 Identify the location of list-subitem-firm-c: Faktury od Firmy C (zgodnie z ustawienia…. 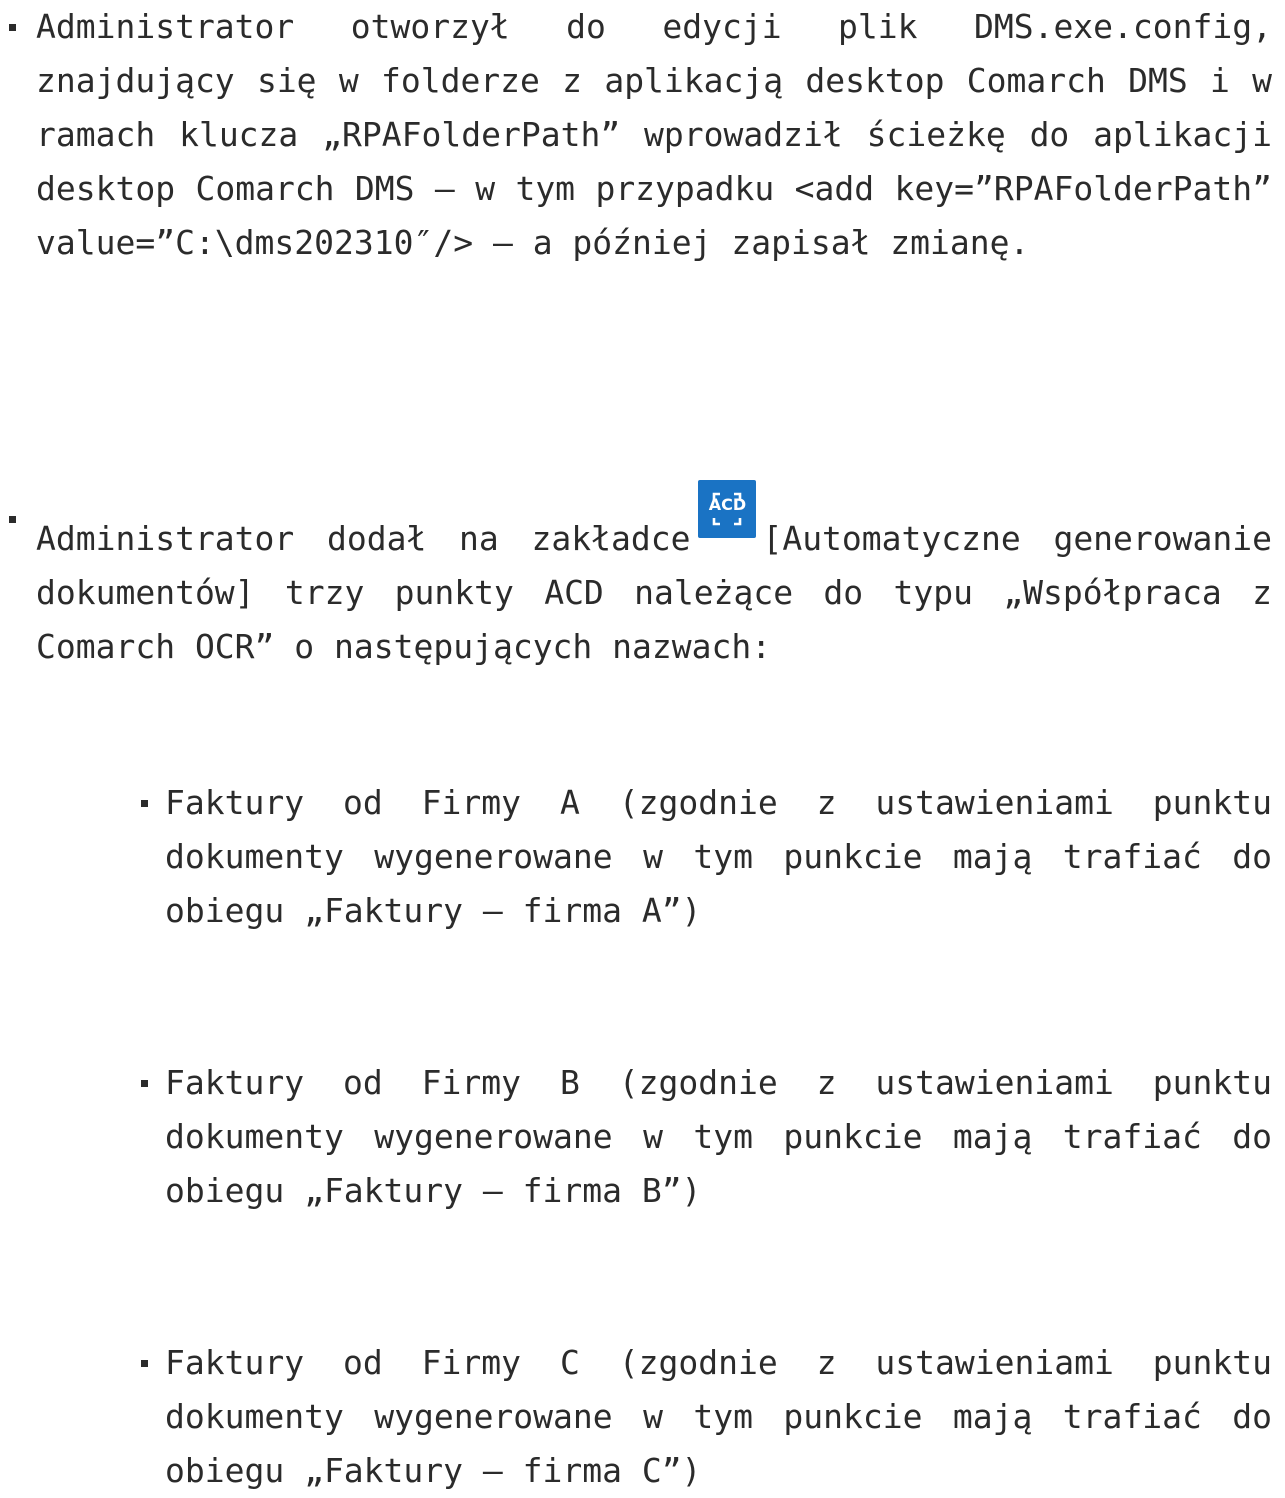
(718, 1417).